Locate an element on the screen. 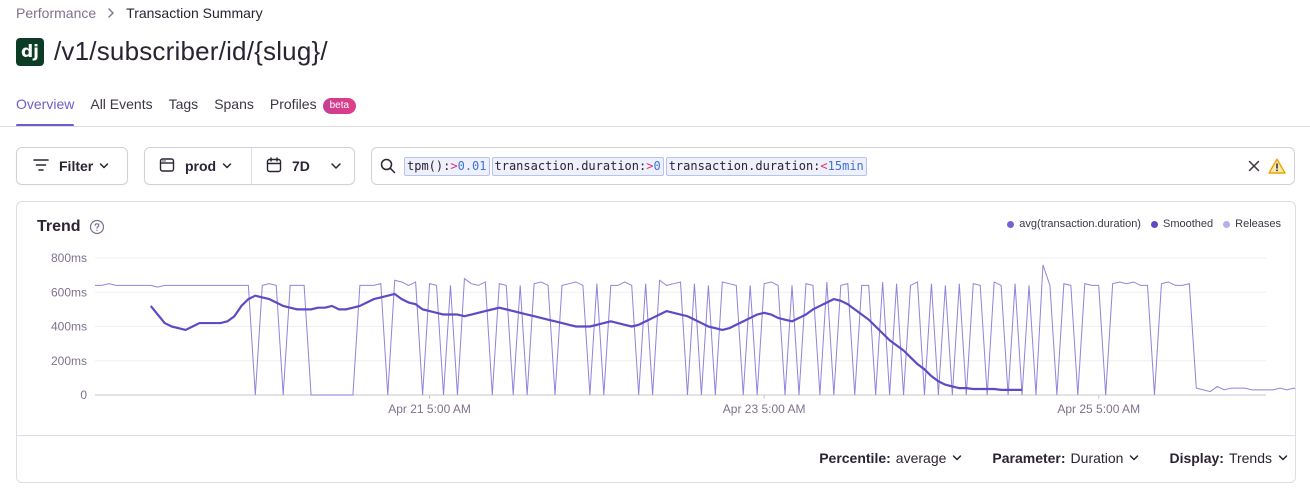  panel-title: Trend is located at coordinates (59, 226).